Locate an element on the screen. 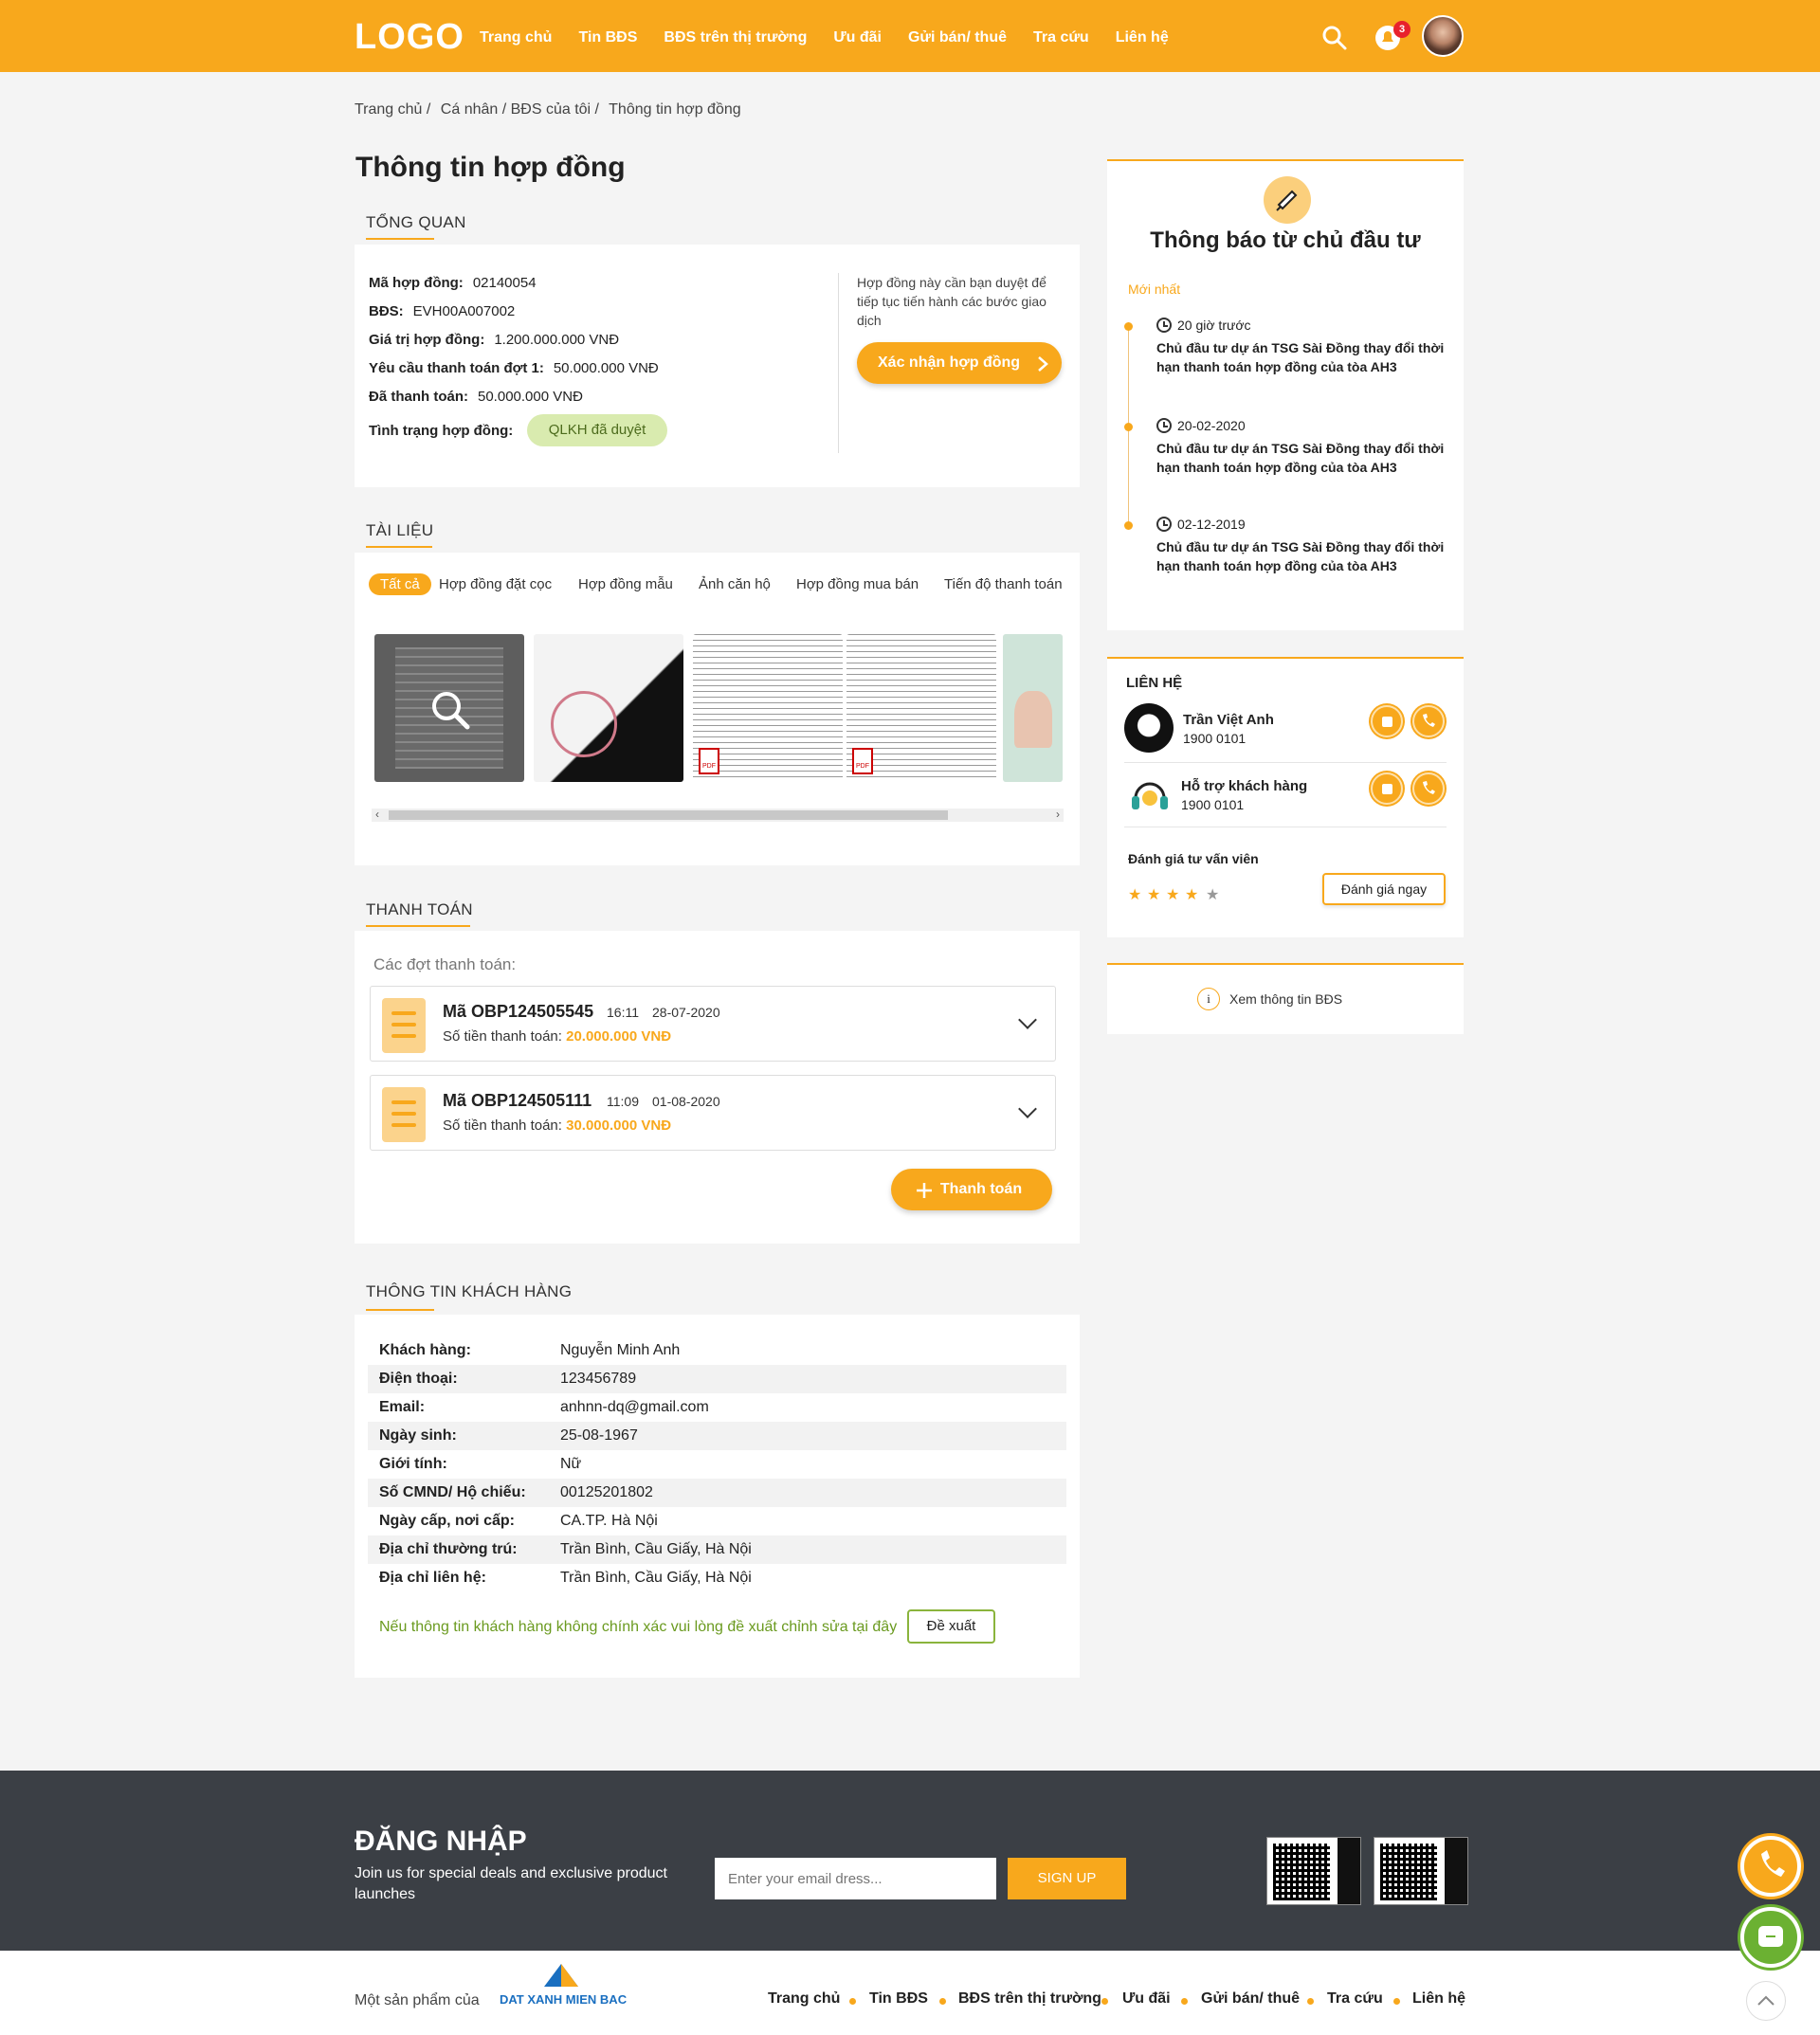  value: 50.000.000 VNĐ is located at coordinates (530, 397).